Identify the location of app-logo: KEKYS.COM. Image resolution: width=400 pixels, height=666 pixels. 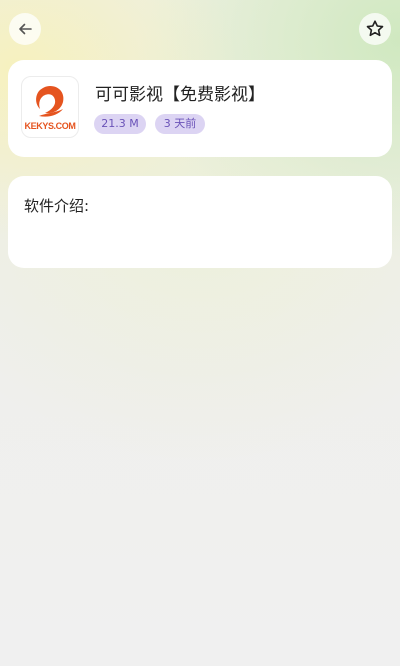
(50, 107).